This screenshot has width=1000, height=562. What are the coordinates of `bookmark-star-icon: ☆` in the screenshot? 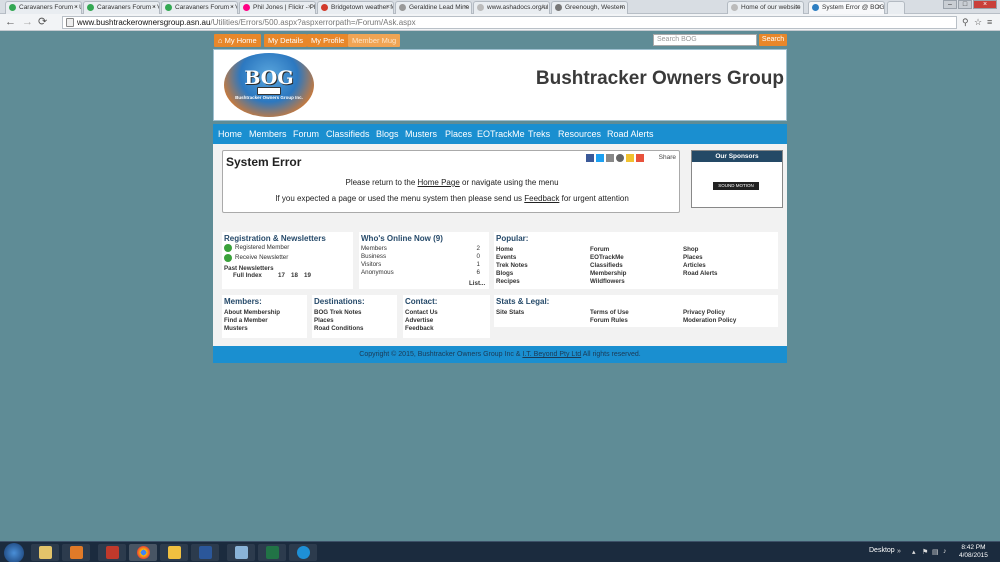 It's located at (978, 22).